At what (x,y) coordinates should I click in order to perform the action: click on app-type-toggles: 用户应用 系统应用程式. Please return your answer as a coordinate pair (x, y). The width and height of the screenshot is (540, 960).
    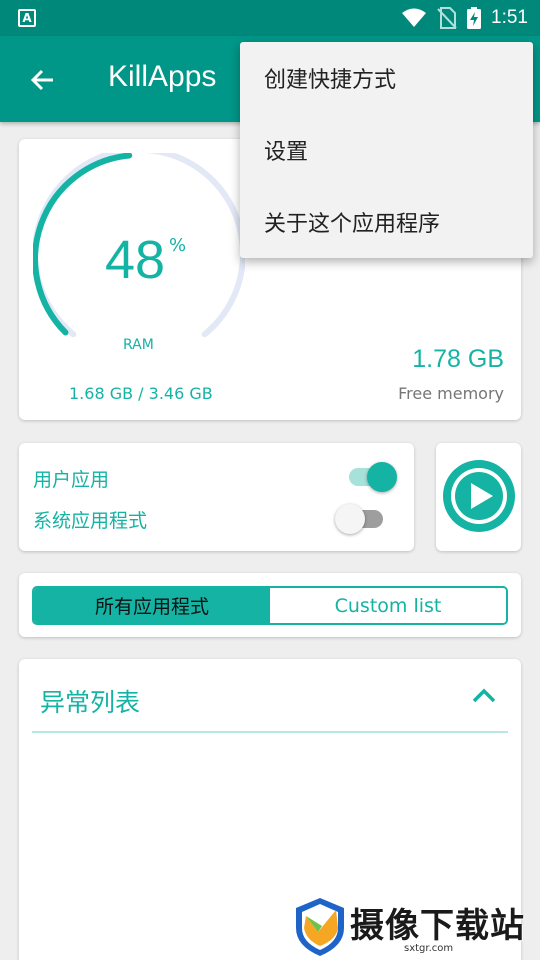
    Looking at the image, I should click on (216, 497).